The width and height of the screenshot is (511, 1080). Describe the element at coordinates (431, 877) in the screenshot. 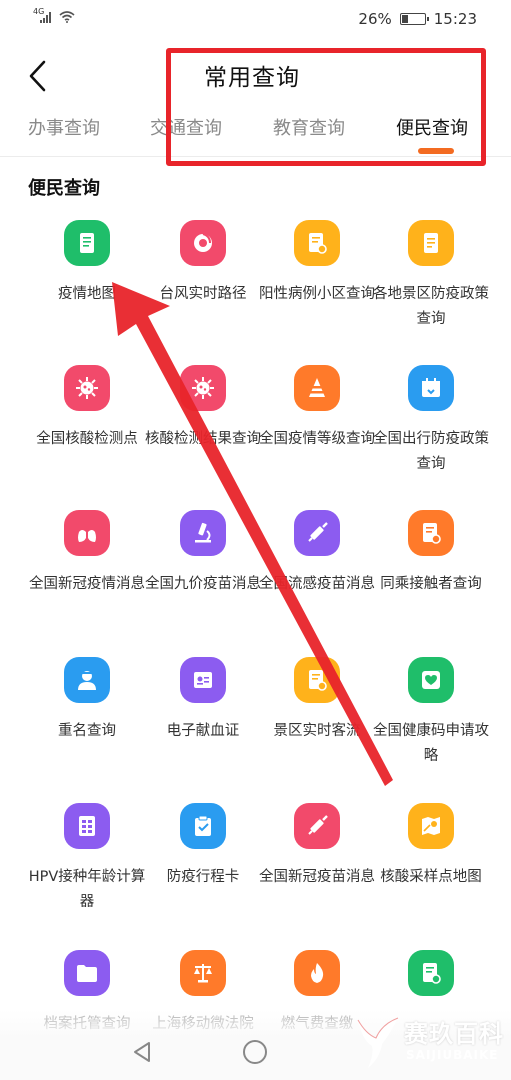

I see `service-item-label: 核酸采样点地图` at that location.